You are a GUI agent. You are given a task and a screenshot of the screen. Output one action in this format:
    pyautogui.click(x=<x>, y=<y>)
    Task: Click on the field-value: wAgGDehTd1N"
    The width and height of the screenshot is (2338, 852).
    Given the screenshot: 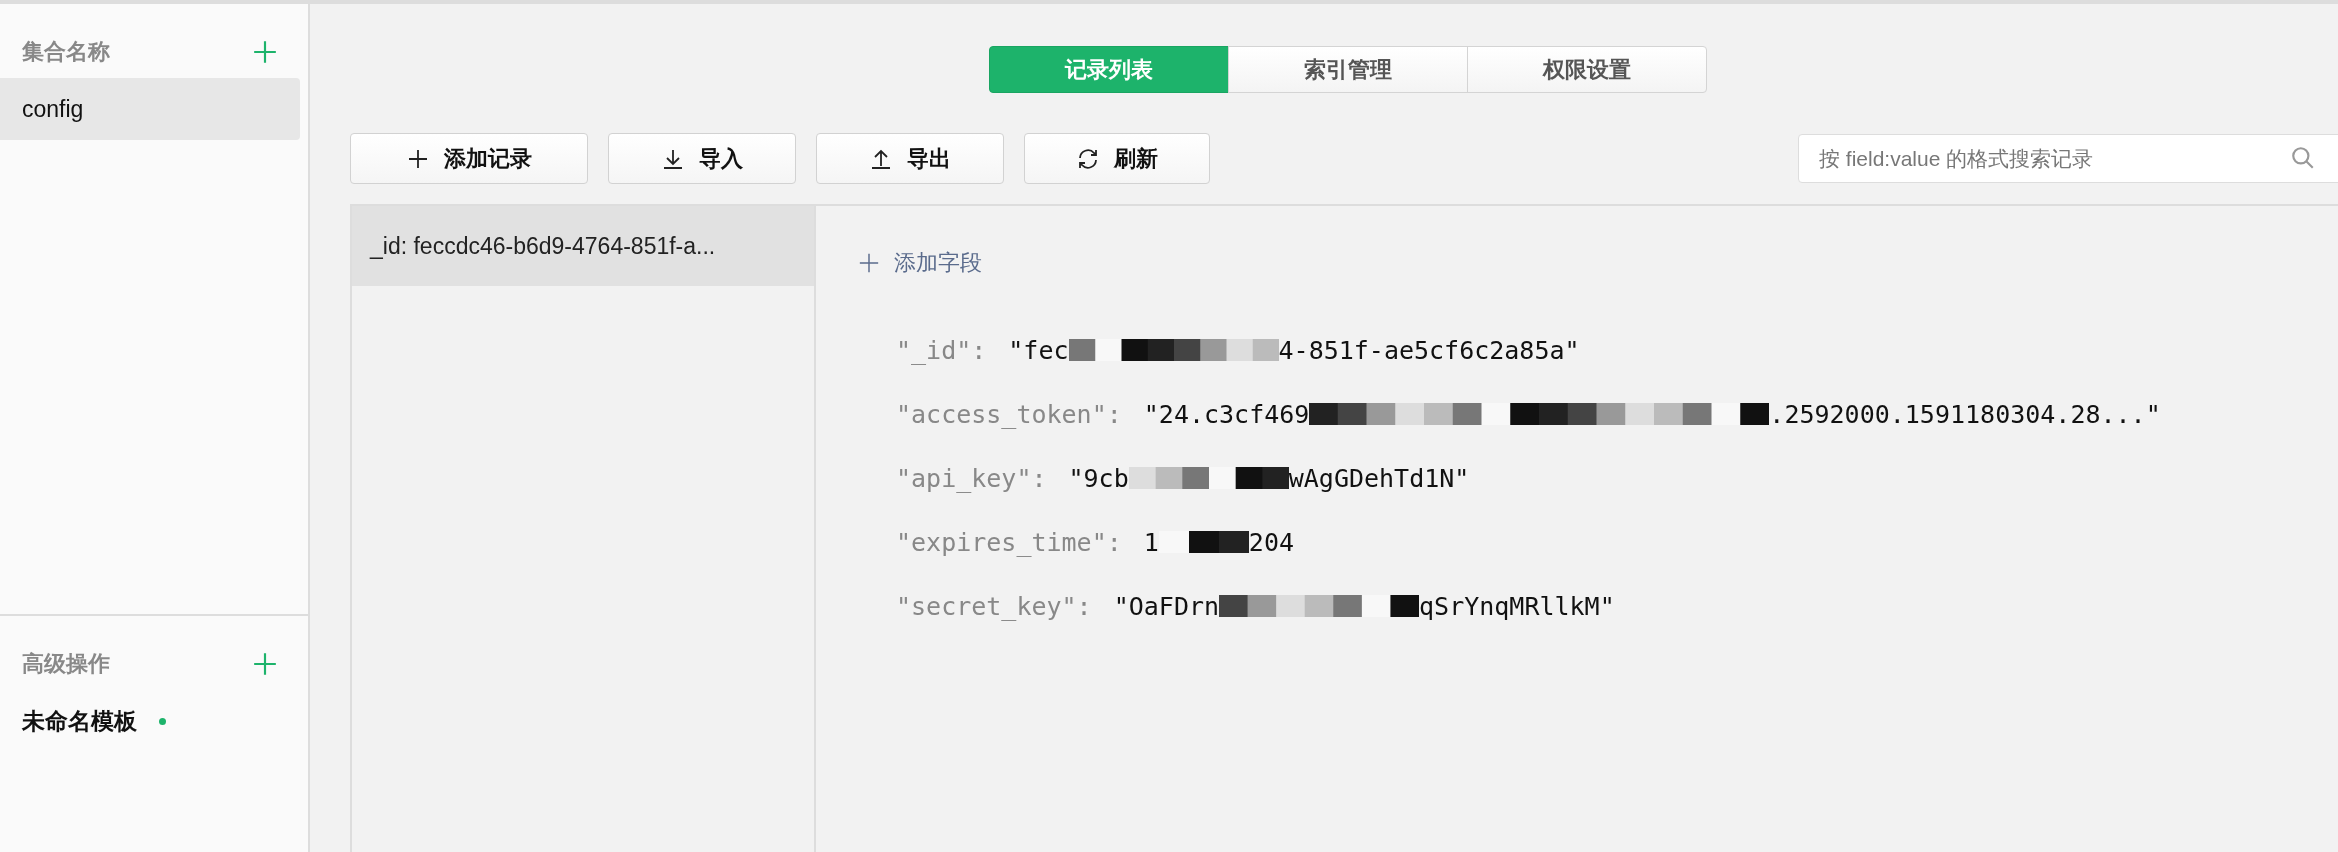 What is the action you would take?
    pyautogui.click(x=1379, y=478)
    